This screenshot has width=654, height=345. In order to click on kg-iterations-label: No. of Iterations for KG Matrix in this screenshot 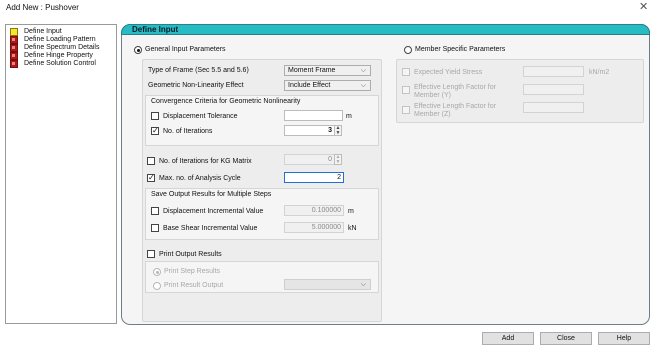, I will do `click(205, 161)`.